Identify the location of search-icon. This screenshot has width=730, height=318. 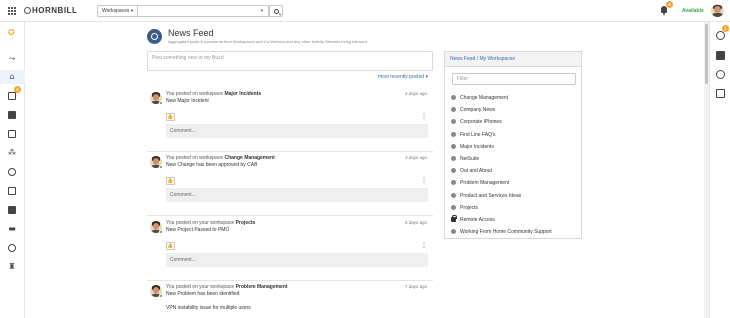
(276, 11).